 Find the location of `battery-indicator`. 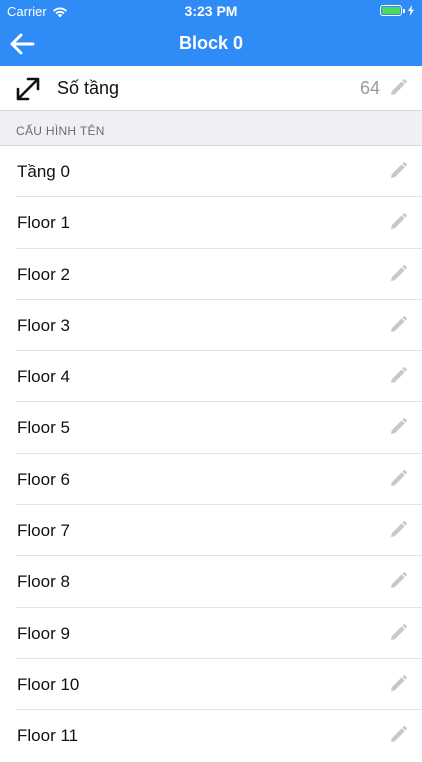

battery-indicator is located at coordinates (397, 10).